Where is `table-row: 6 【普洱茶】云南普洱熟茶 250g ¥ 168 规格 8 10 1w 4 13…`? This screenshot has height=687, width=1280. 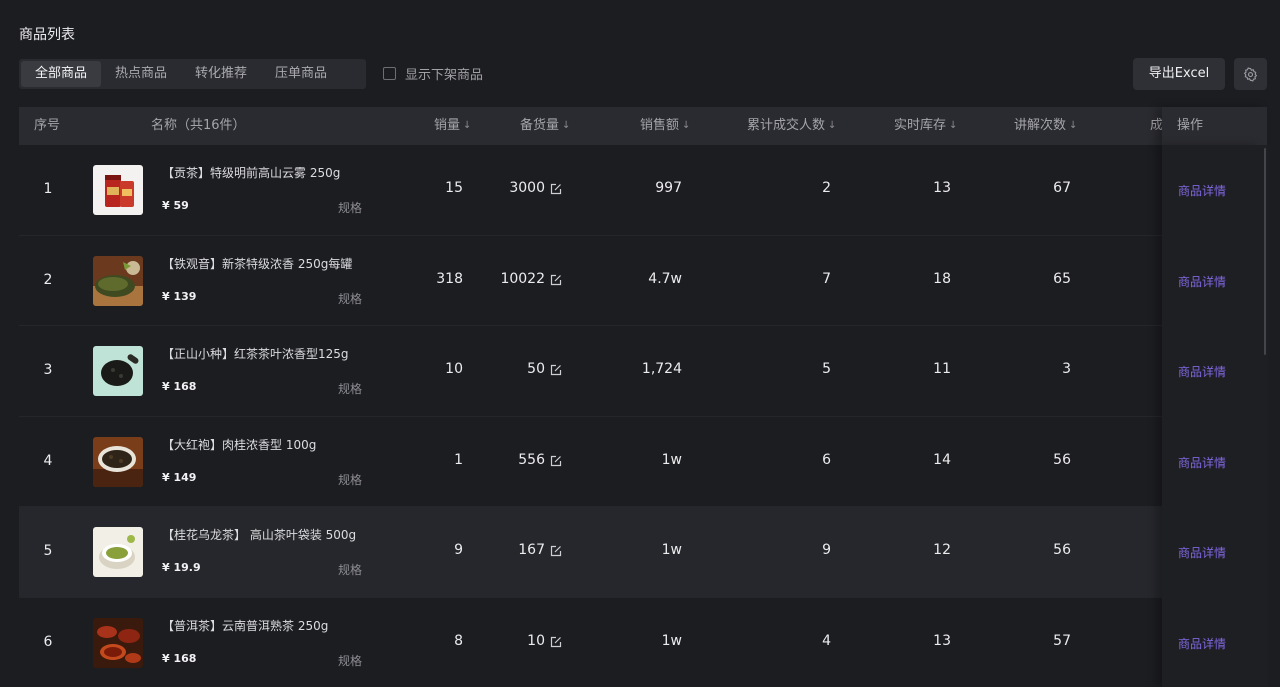 table-row: 6 【普洱茶】云南普洱熟茶 250g ¥ 168 规格 8 10 1w 4 13… is located at coordinates (640, 642).